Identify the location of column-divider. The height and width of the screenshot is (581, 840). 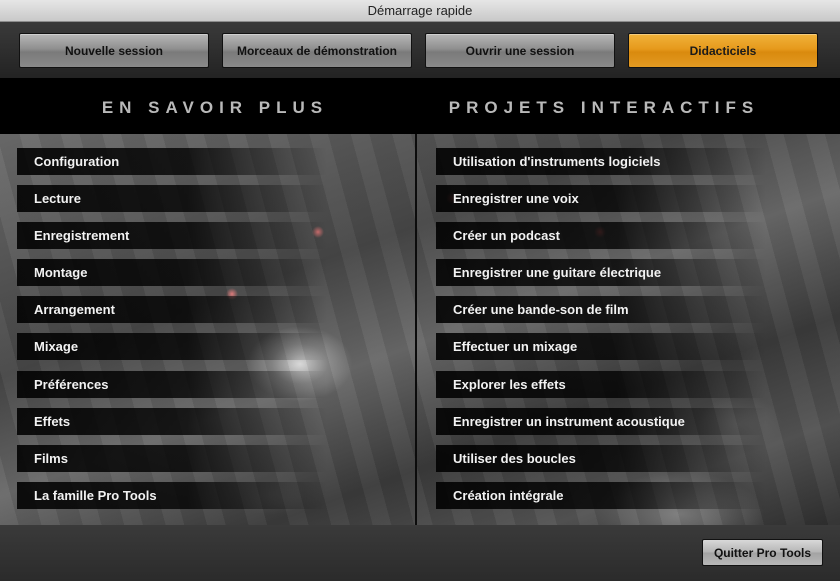
(416, 329).